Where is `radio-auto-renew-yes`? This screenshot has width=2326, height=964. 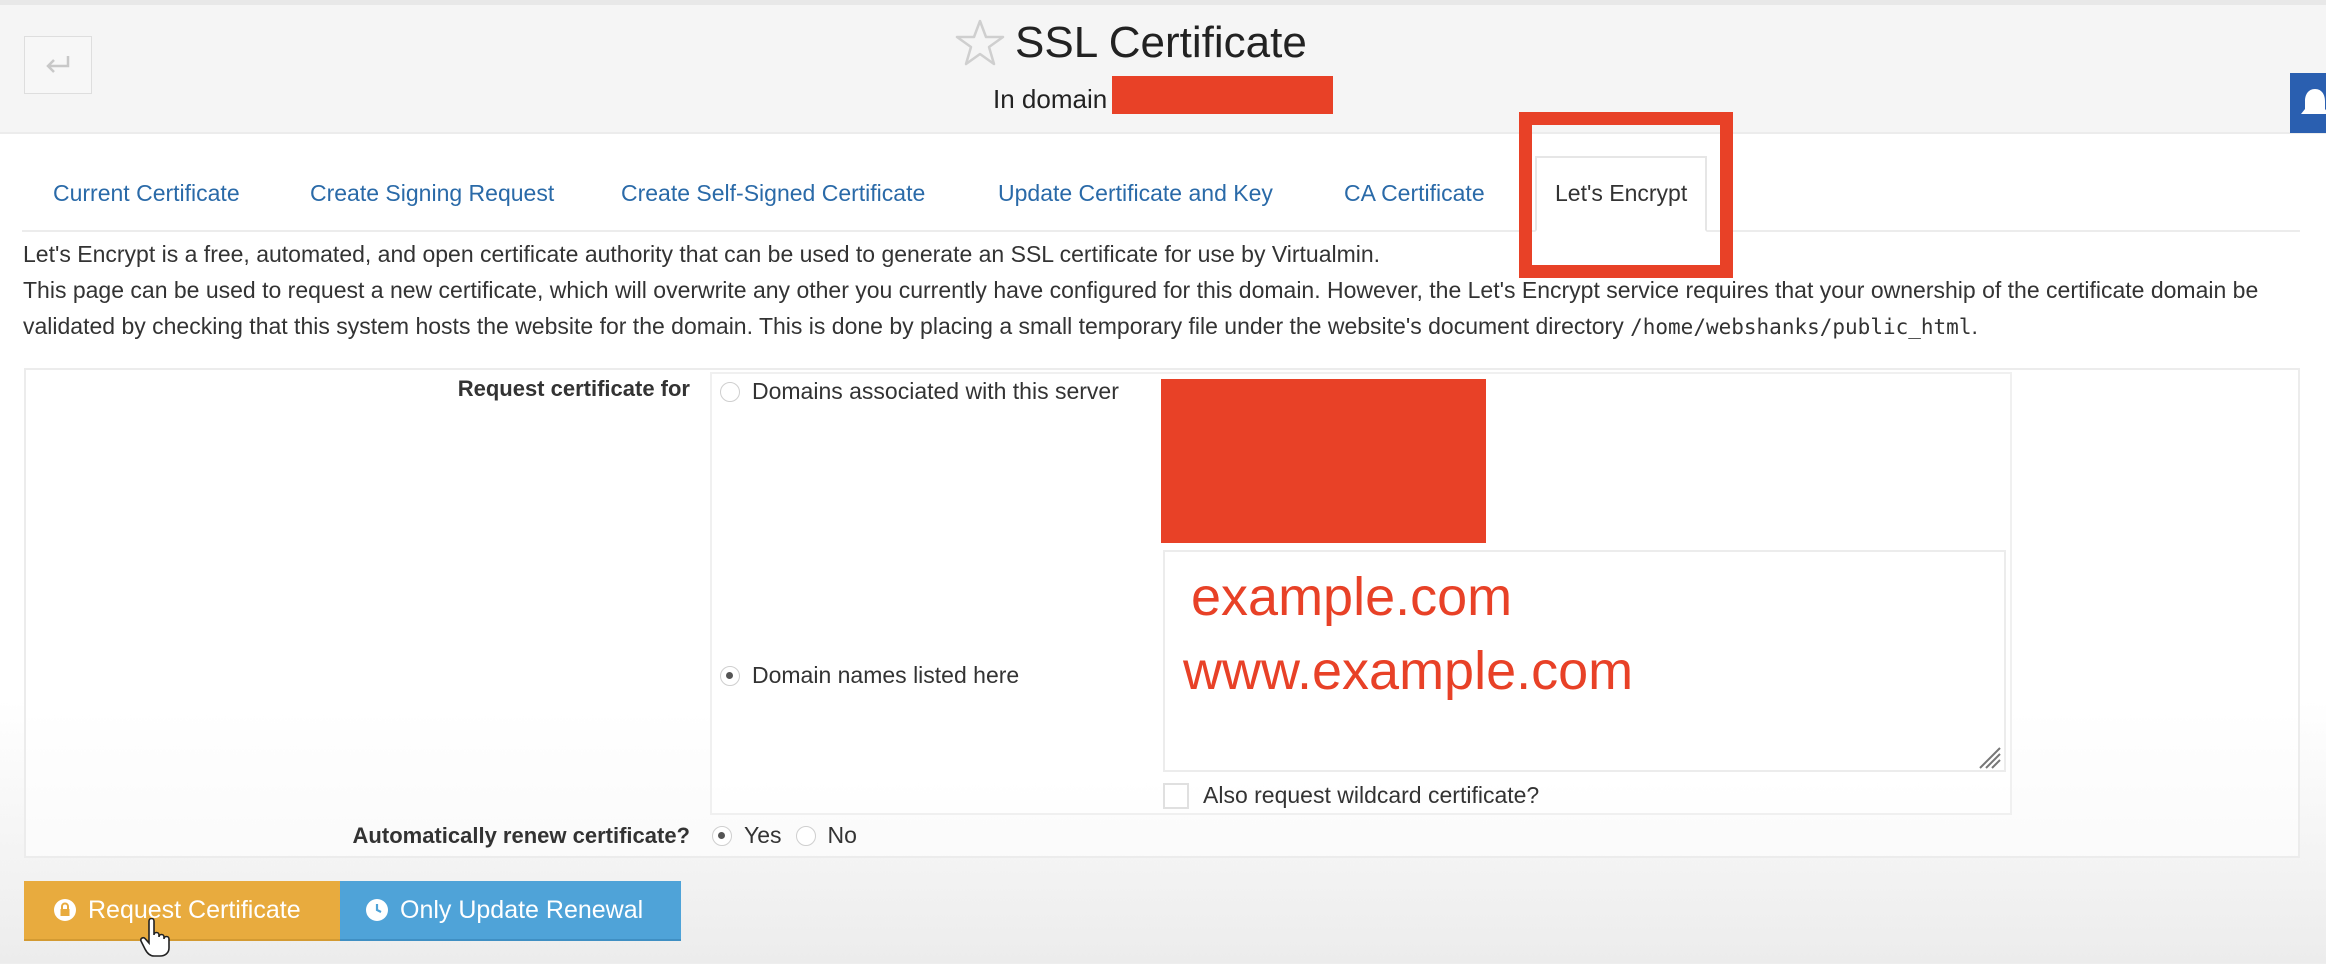
radio-auto-renew-yes is located at coordinates (722, 835).